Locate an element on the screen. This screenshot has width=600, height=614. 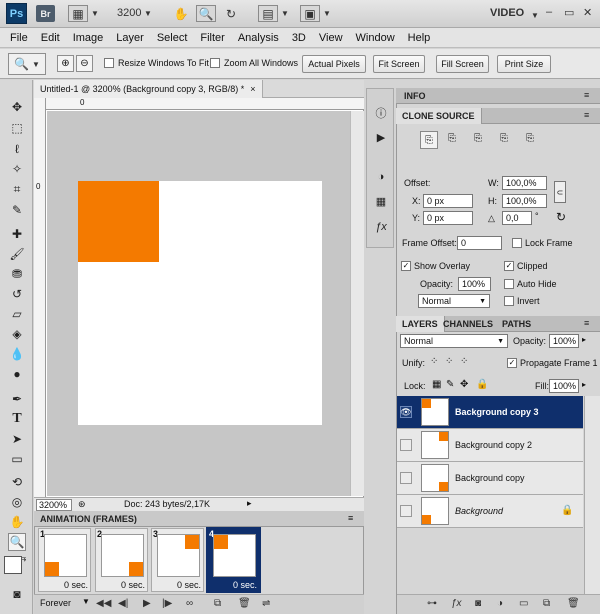
path-selection-tool-icon: ➤ is located at coordinates (17, 439).